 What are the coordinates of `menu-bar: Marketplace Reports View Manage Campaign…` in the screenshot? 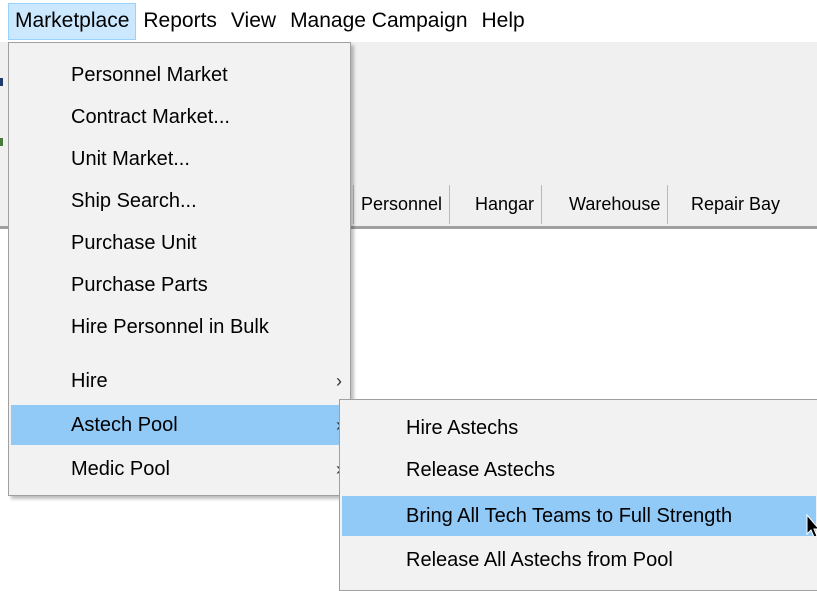 It's located at (408, 21).